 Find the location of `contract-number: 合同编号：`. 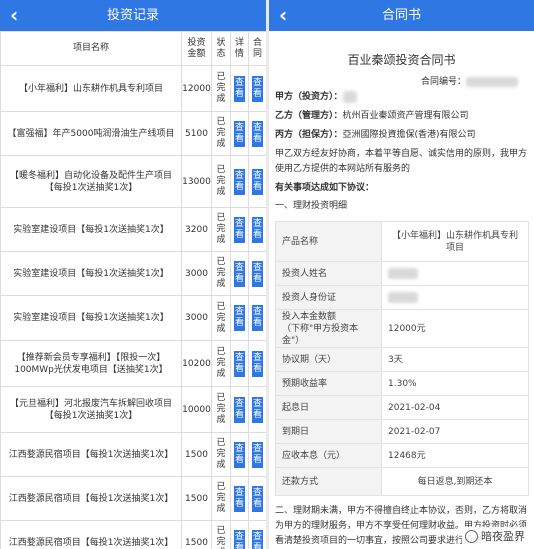

contract-number: 合同编号： is located at coordinates (401, 82).